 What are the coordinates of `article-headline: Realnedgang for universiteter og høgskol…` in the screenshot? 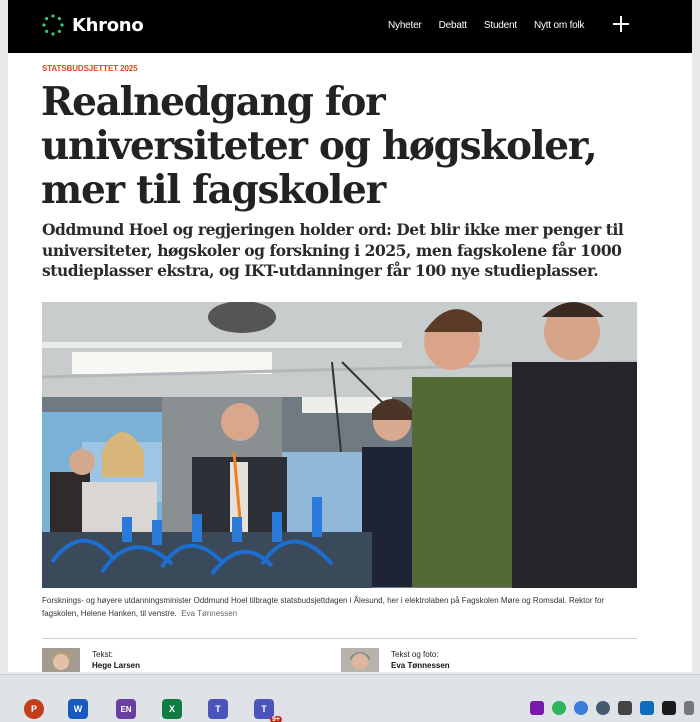 It's located at (319, 146).